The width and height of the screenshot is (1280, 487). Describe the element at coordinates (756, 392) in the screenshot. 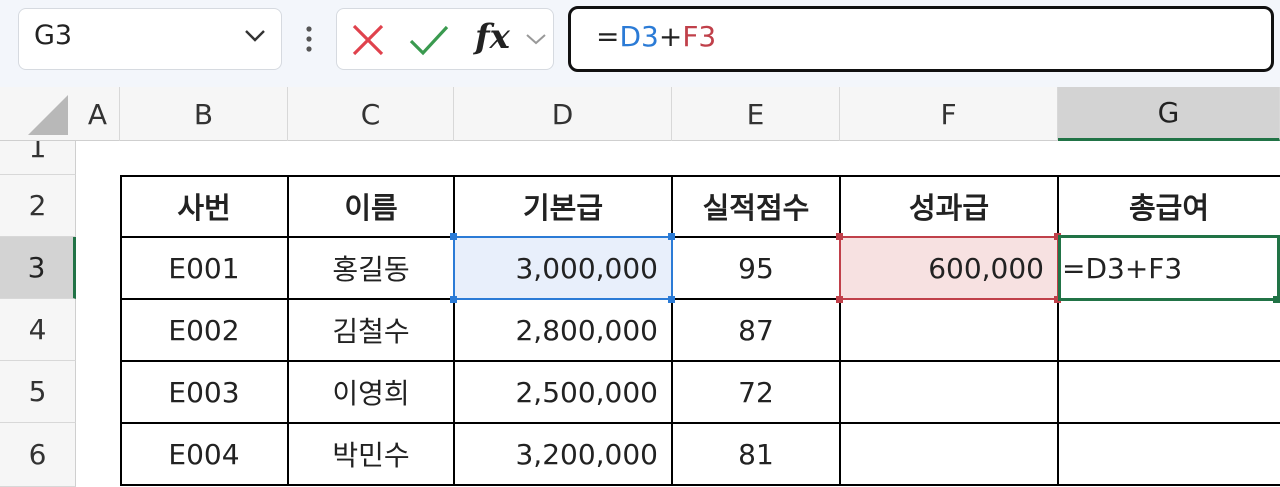

I see `cell-e5: 72` at that location.